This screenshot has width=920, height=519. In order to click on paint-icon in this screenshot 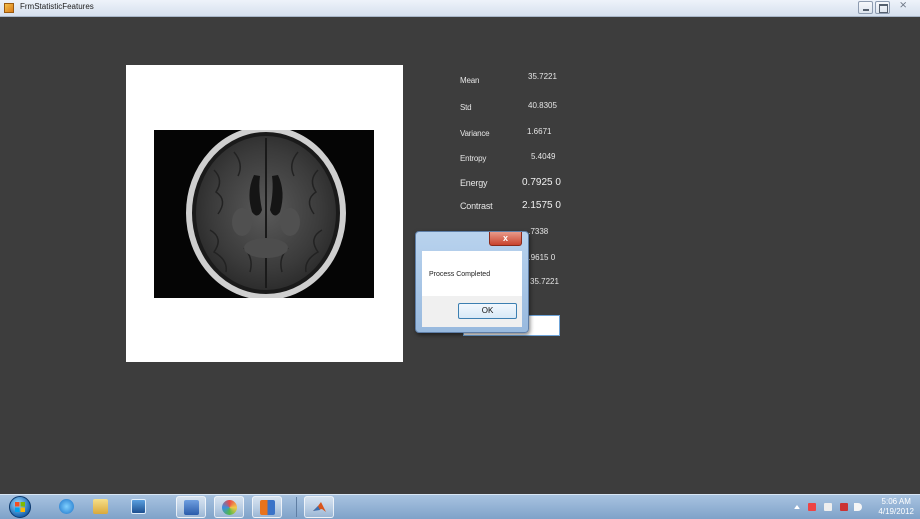, I will do `click(229, 507)`.